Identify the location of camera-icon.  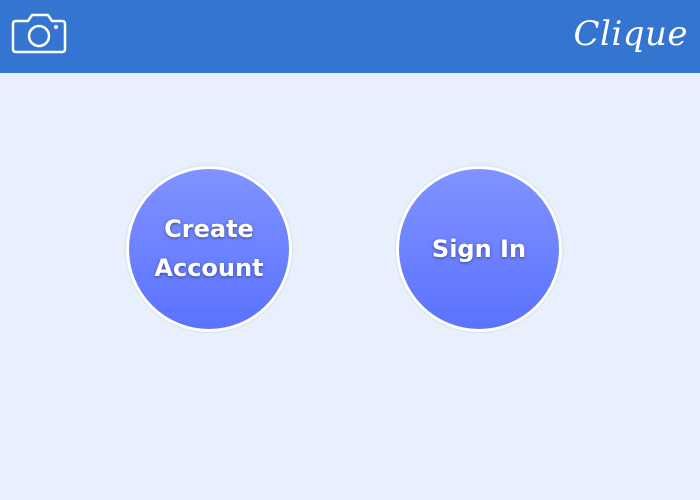
(39, 33).